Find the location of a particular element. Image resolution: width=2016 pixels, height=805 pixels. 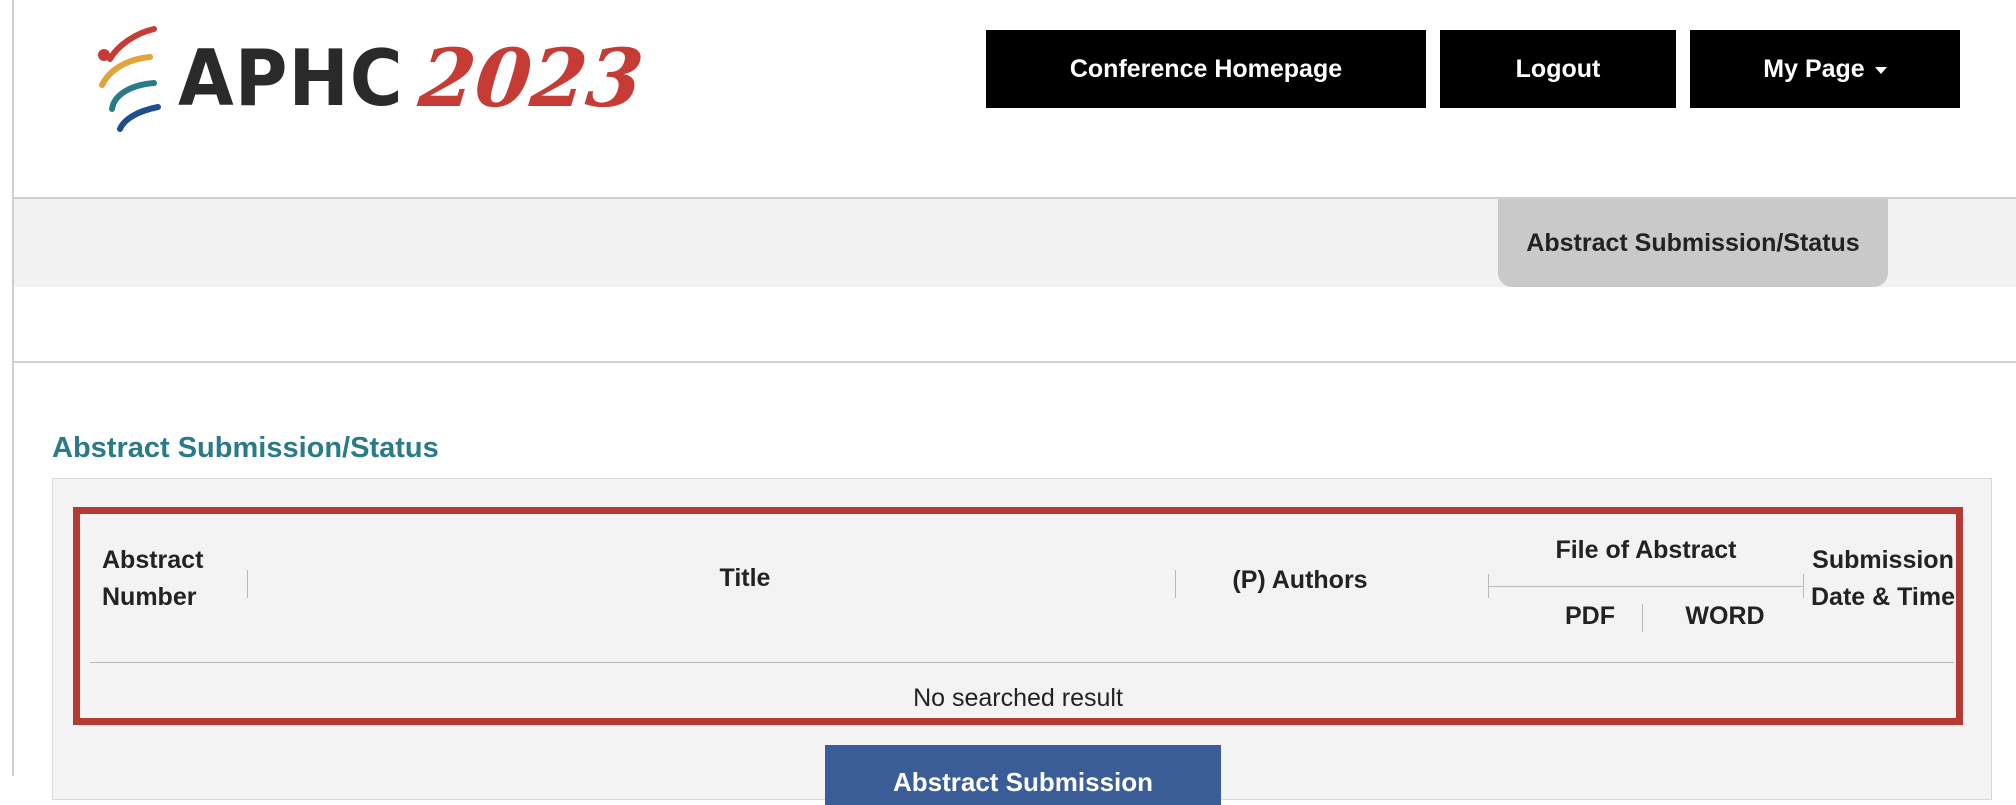

col-submission-line2: Date & Time is located at coordinates (1883, 597).